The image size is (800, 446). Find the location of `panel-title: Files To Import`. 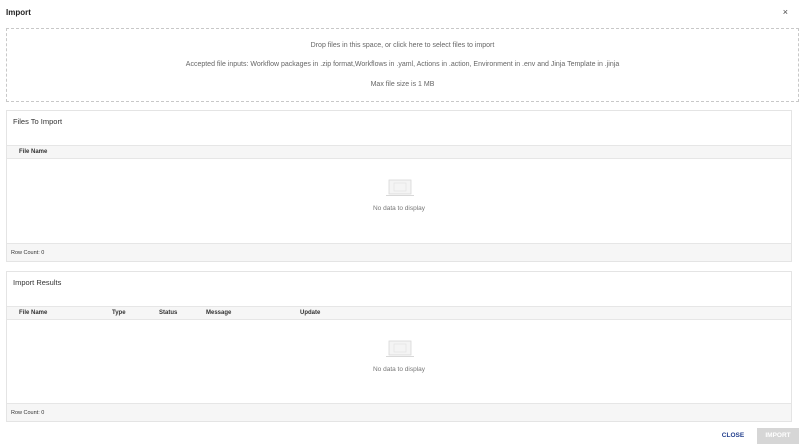

panel-title: Files To Import is located at coordinates (38, 121).